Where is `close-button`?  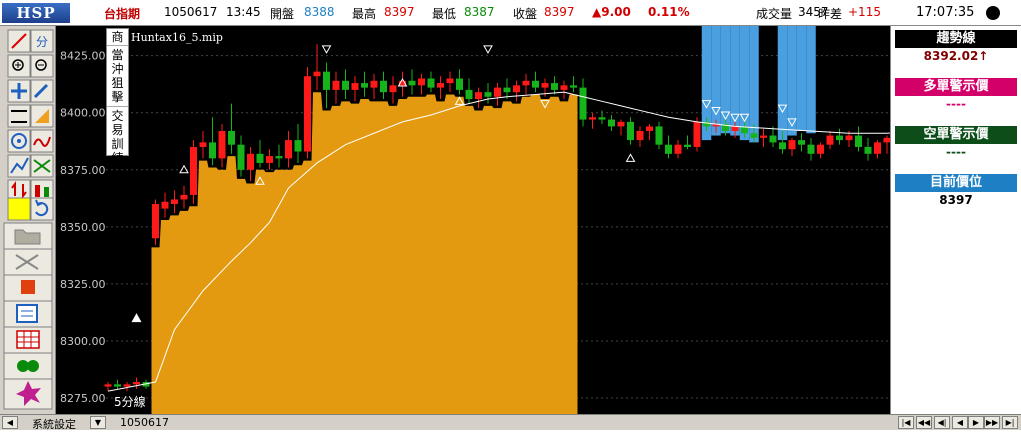
close-button is located at coordinates (993, 13).